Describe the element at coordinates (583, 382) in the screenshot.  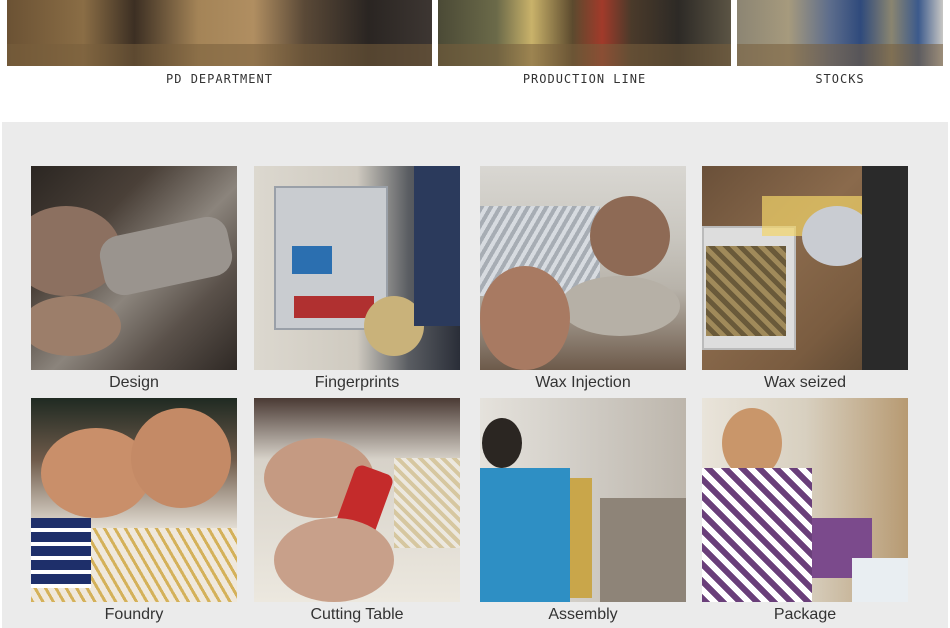
I see `wax-injection-caption: Wax Injection` at that location.